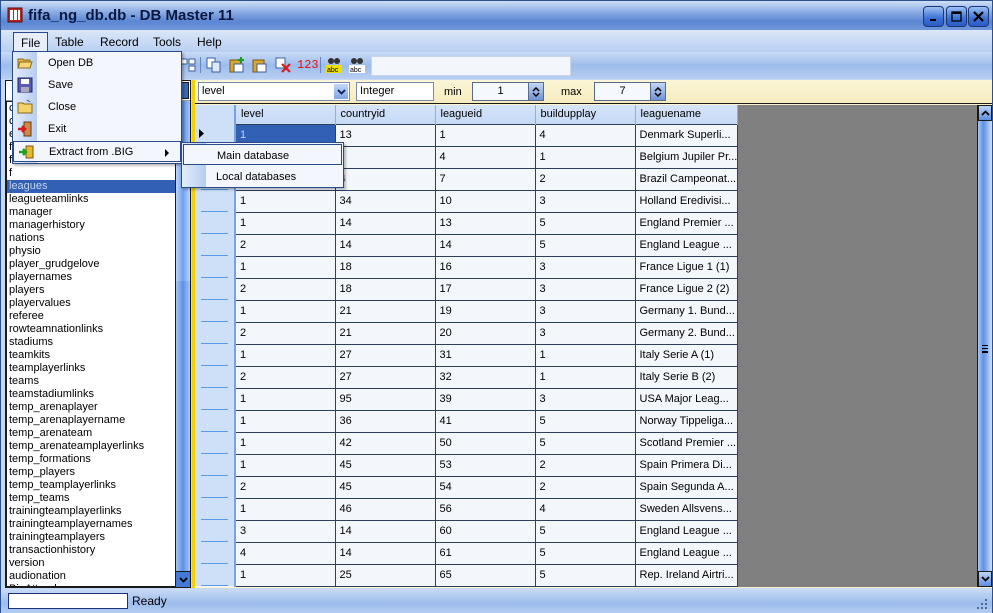  I want to click on field-select-dropdown-button, so click(341, 91).